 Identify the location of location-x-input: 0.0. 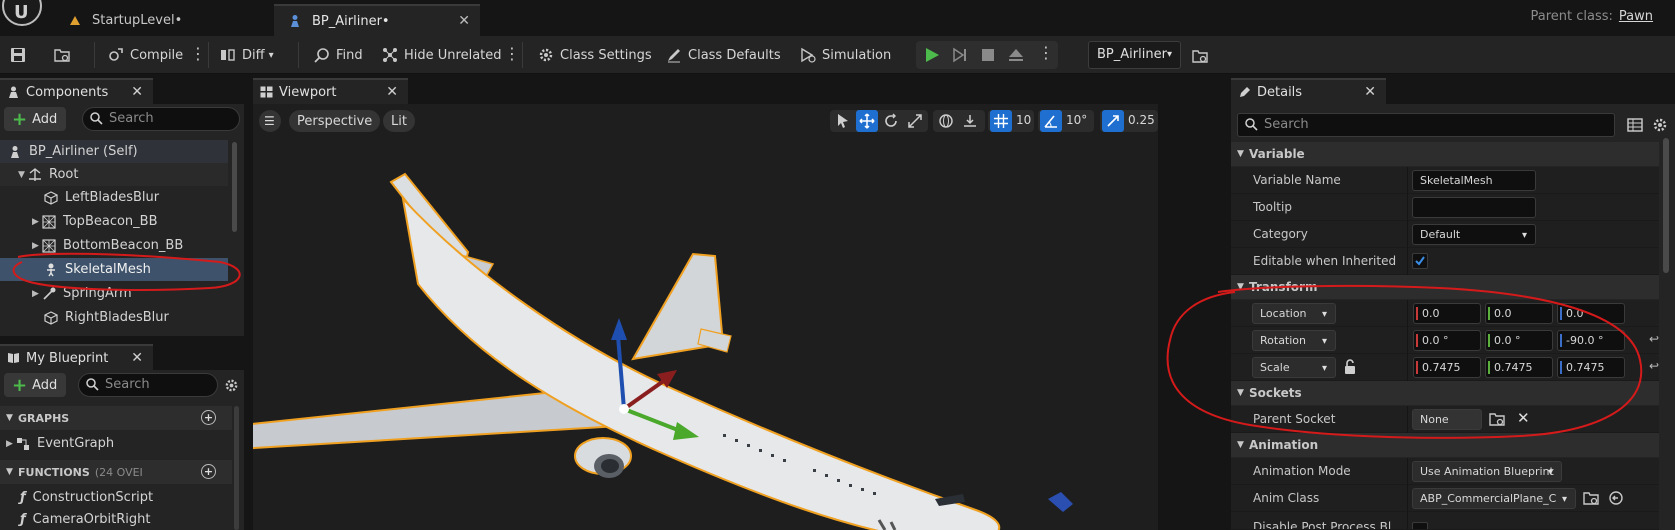
(1447, 313).